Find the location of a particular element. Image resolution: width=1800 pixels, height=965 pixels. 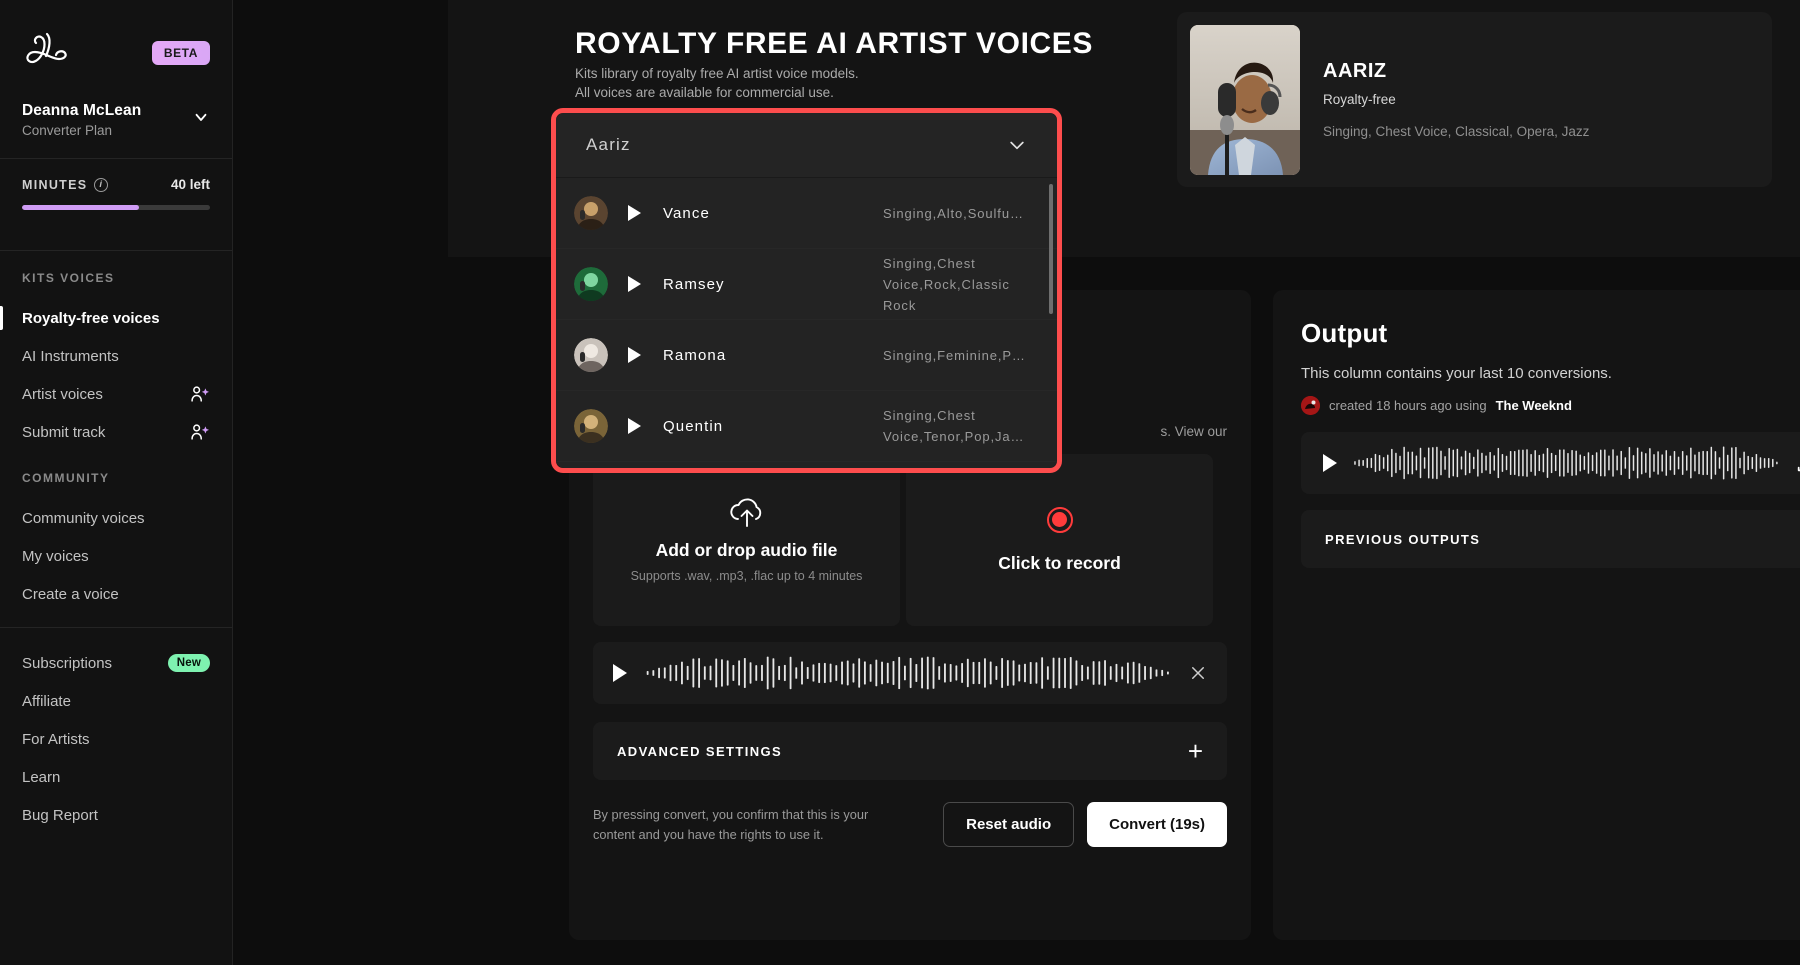

voice-selector-value: Aariz is located at coordinates (608, 144).